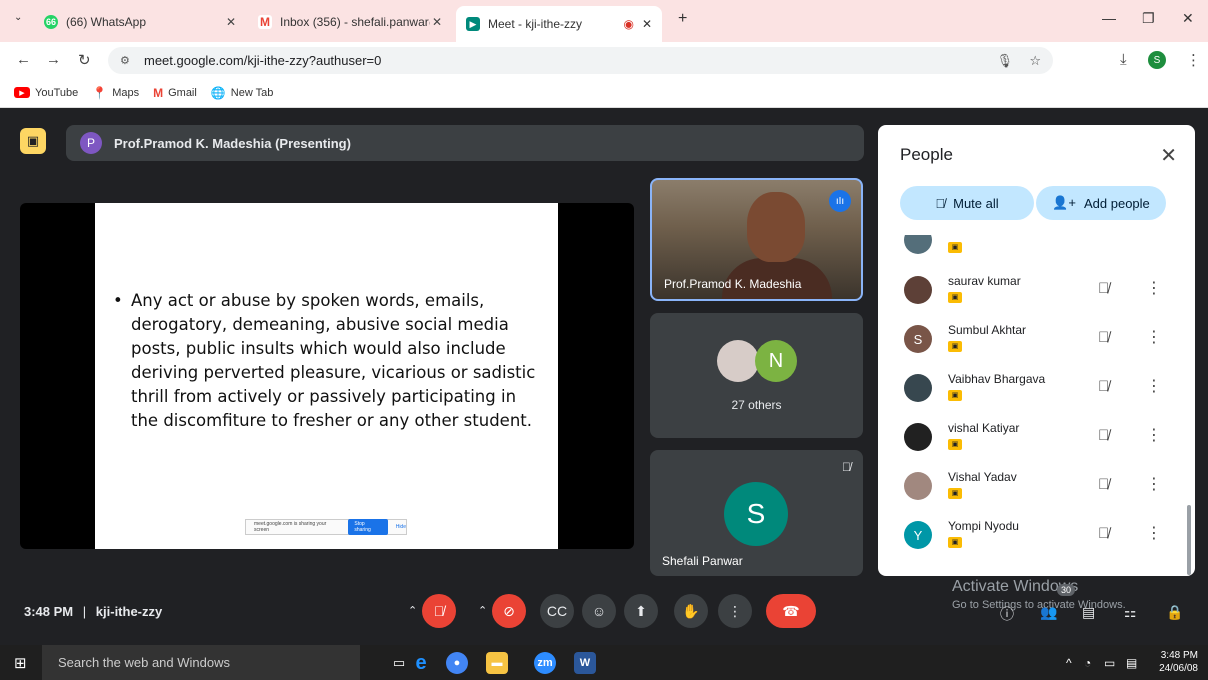 The width and height of the screenshot is (1208, 680). I want to click on bookmark-youtube: ▶ YouTube, so click(46, 93).